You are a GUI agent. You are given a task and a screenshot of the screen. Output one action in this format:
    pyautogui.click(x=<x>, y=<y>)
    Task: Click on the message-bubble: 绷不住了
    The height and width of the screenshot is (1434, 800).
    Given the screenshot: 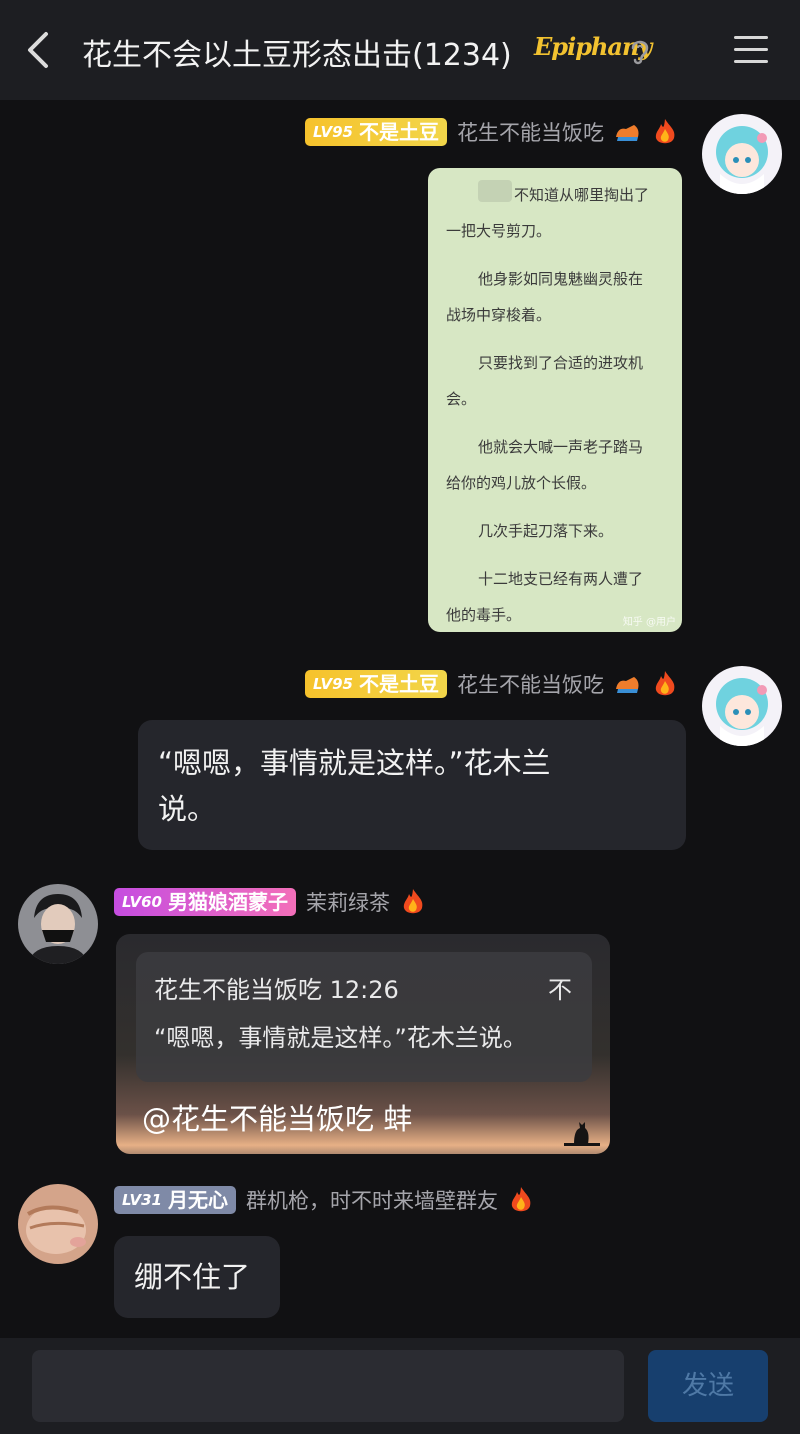 What is the action you would take?
    pyautogui.click(x=197, y=1277)
    